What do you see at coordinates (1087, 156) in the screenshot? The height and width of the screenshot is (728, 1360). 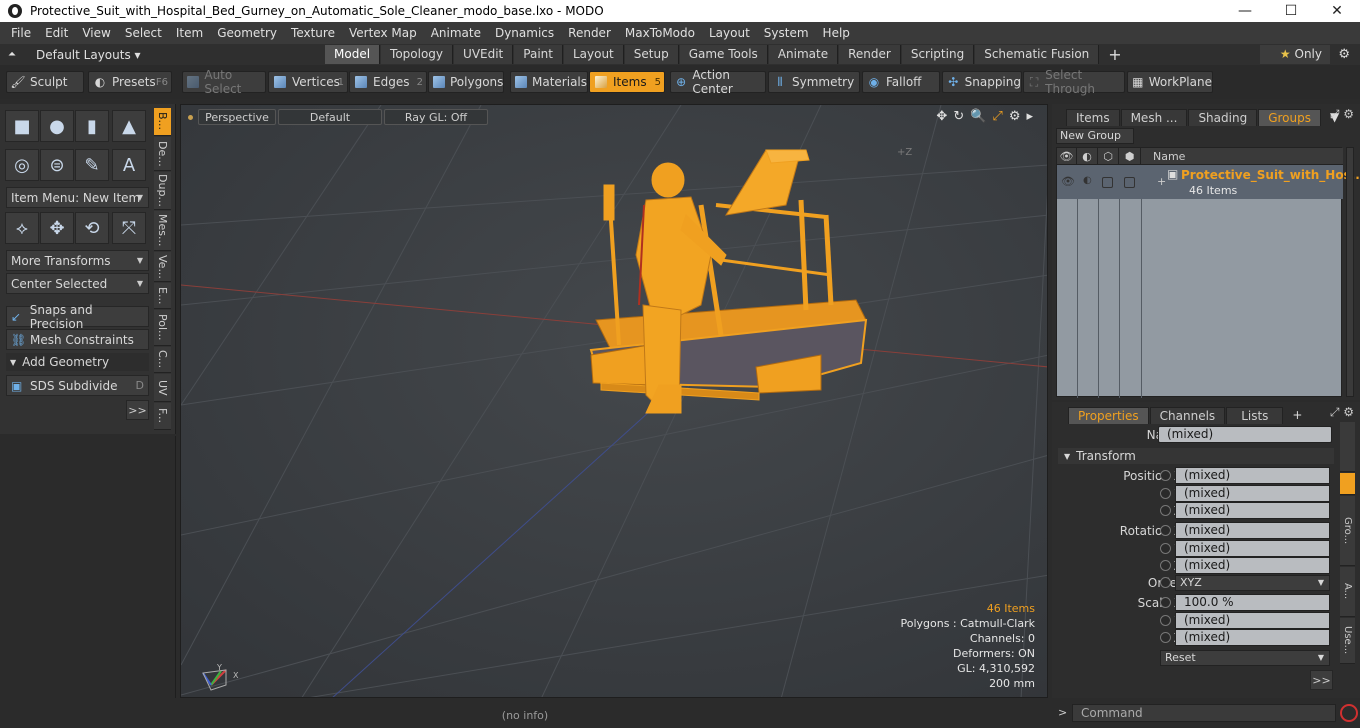 I see `render-icon: ◐` at bounding box center [1087, 156].